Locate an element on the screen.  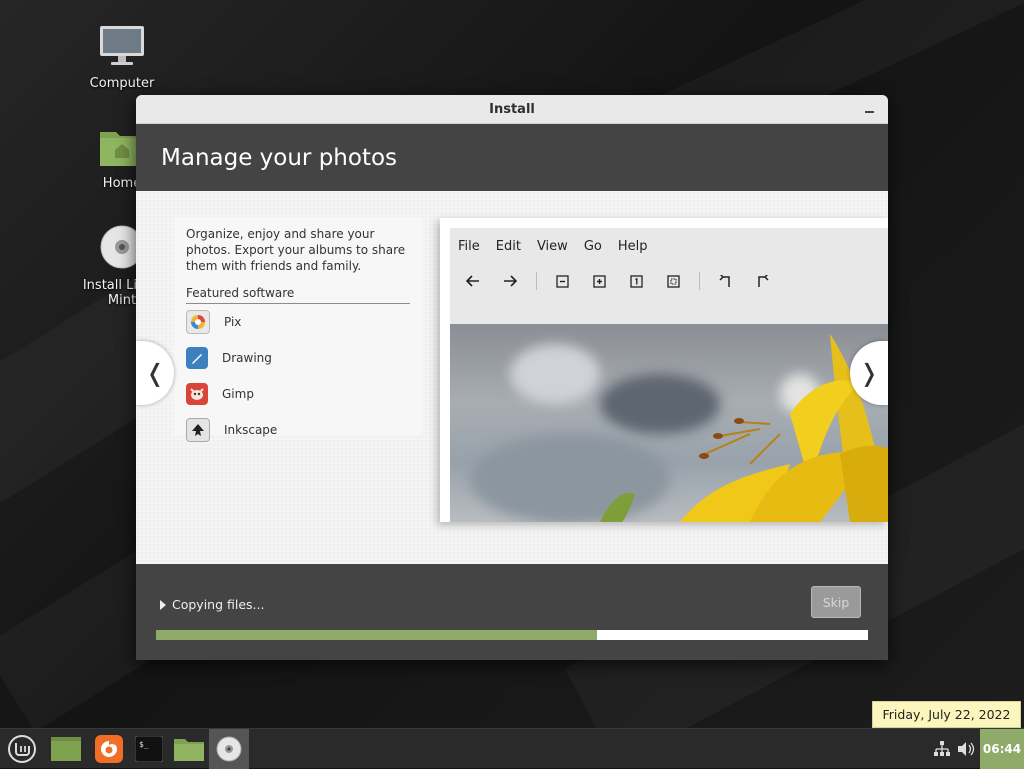
chevron-right-icon: ❭ is located at coordinates (869, 373).